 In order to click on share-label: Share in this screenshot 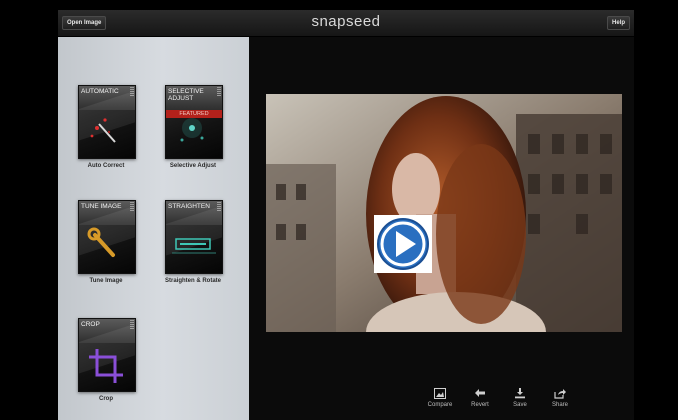, I will do `click(559, 405)`.